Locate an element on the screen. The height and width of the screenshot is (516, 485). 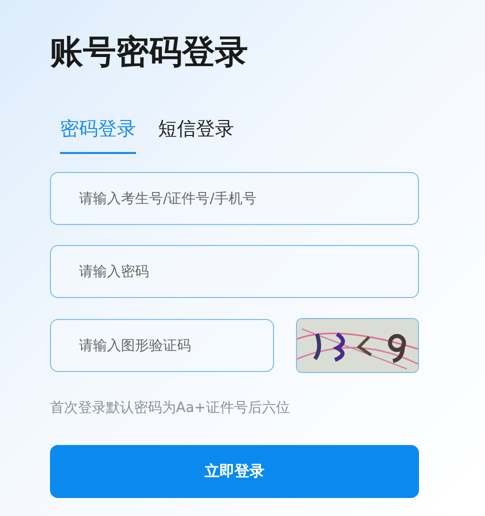
hint-text: 首次登录默认密码为Aa+证件号后六位 is located at coordinates (170, 408).